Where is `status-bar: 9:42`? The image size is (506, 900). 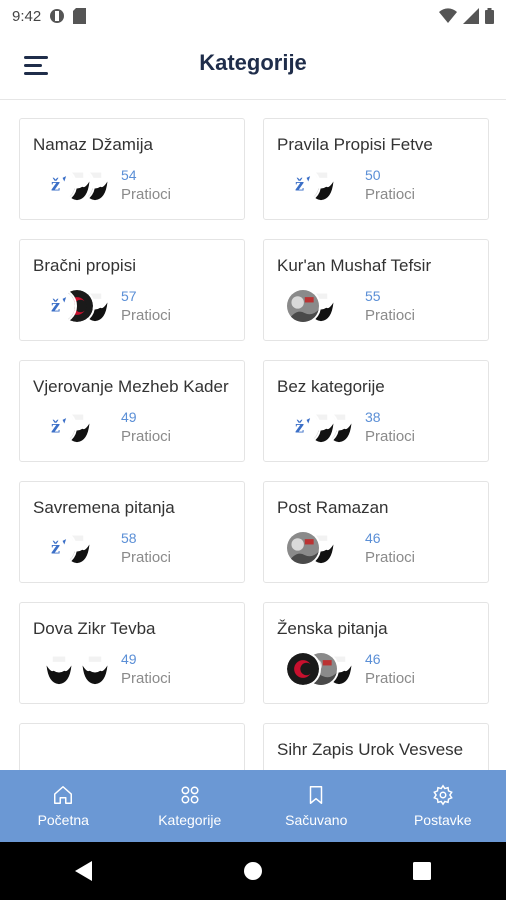
status-bar: 9:42 is located at coordinates (253, 16).